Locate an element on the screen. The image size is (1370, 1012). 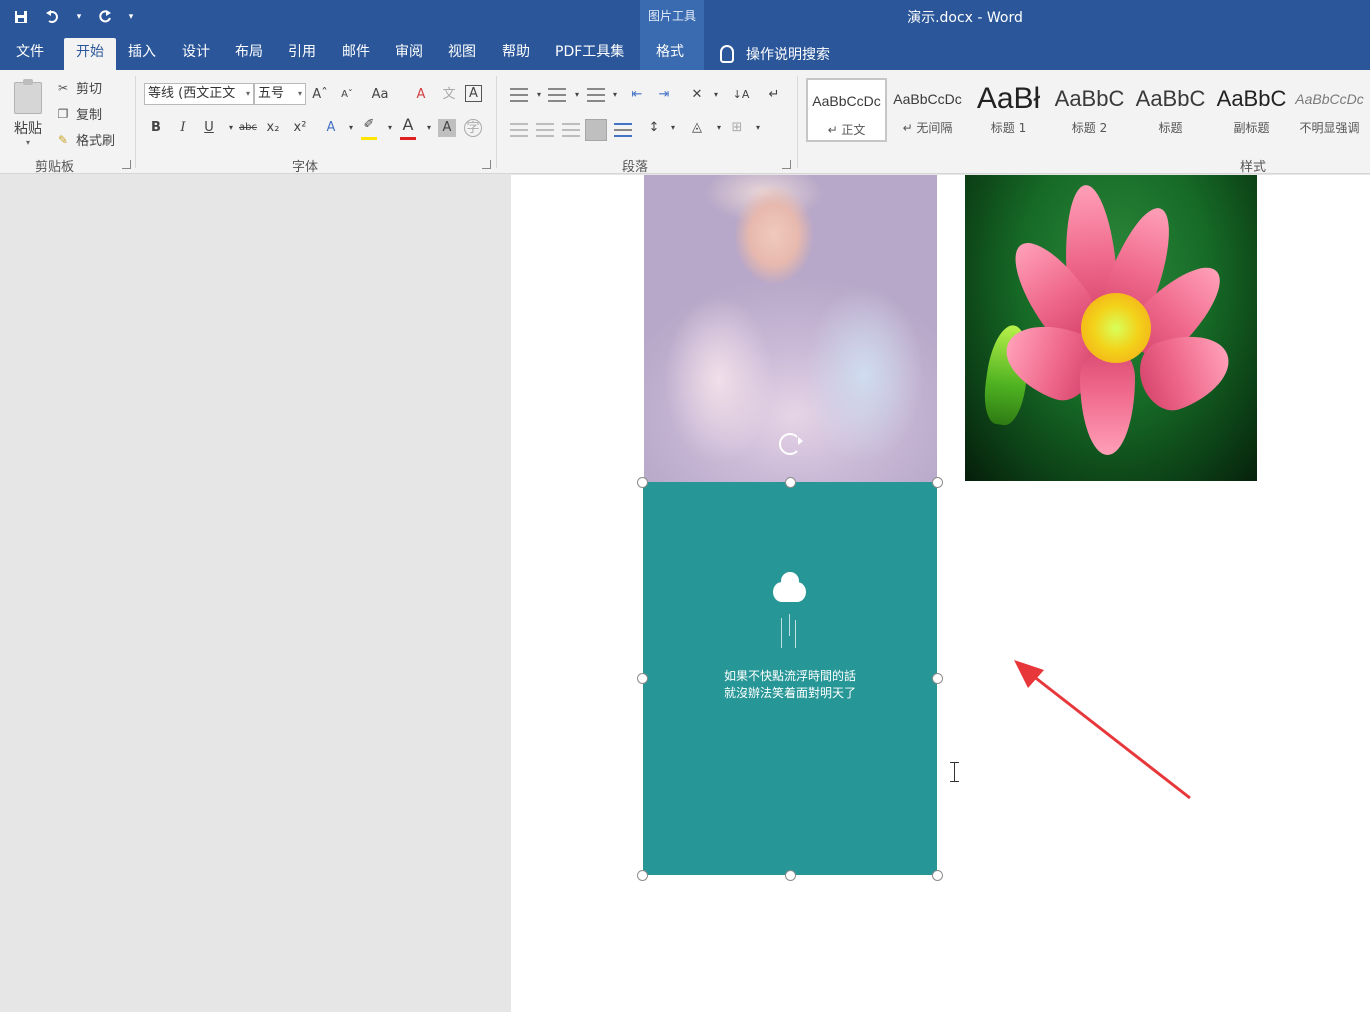
distributed-icon is located at coordinates (623, 130).